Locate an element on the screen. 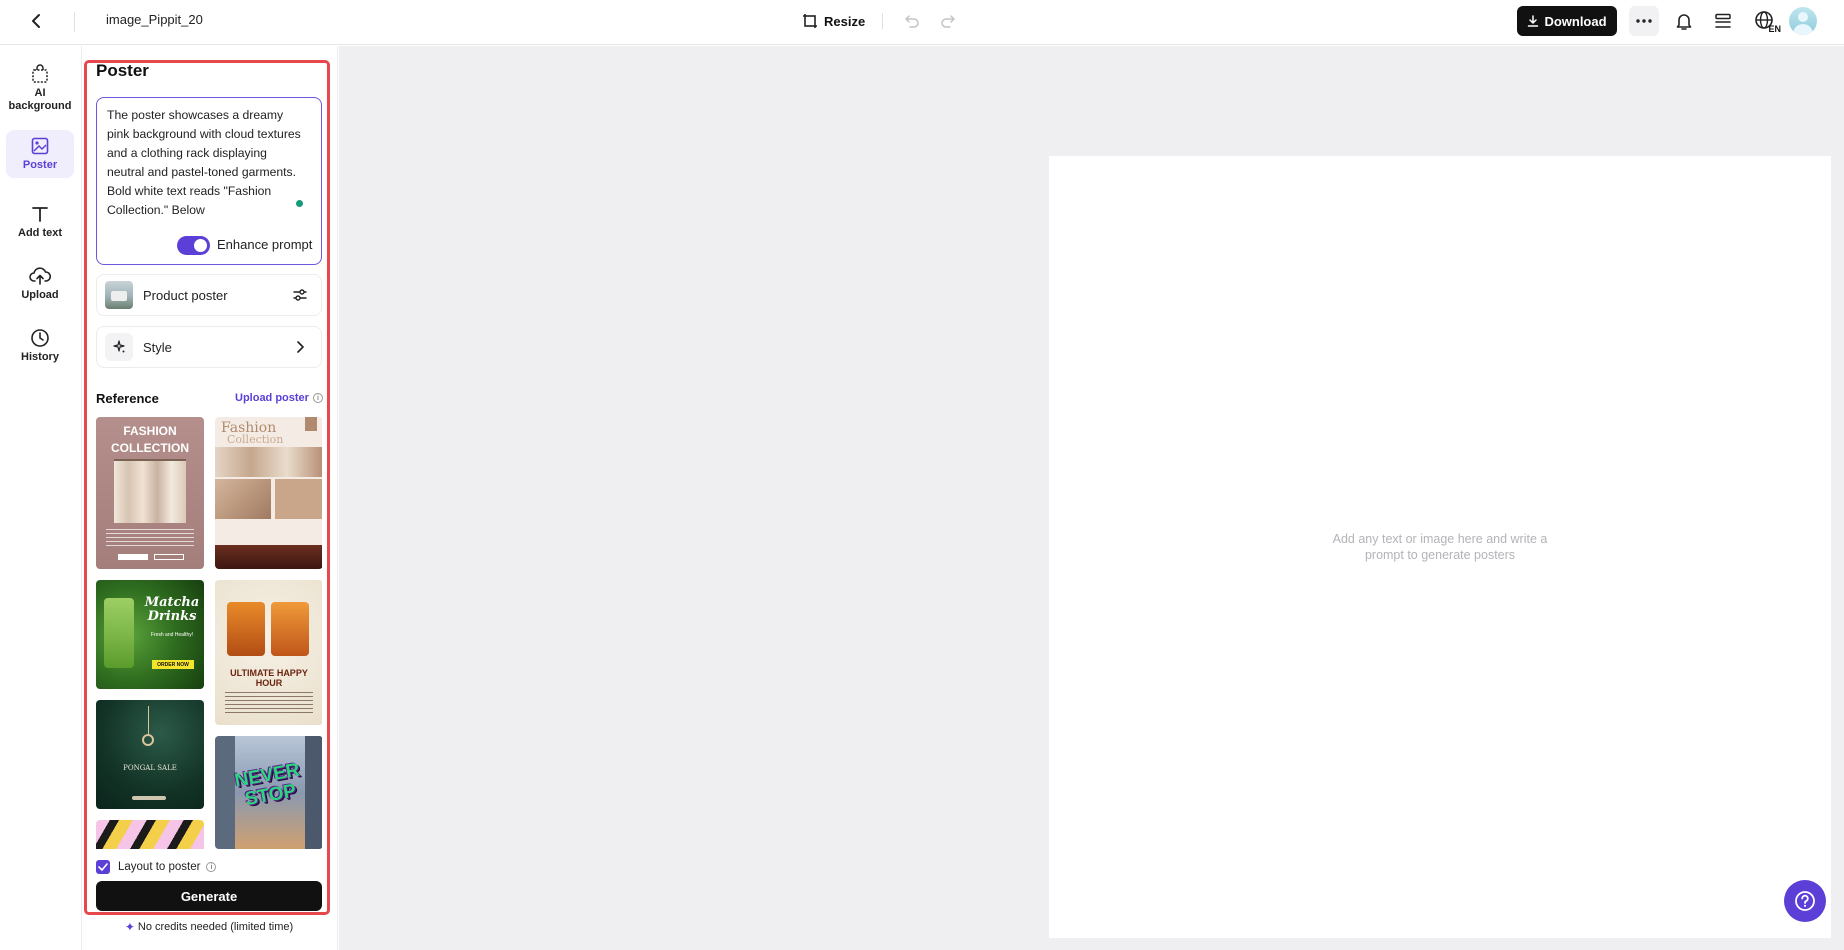  layout-to-poster-text: Layout to poster is located at coordinates (159, 867).